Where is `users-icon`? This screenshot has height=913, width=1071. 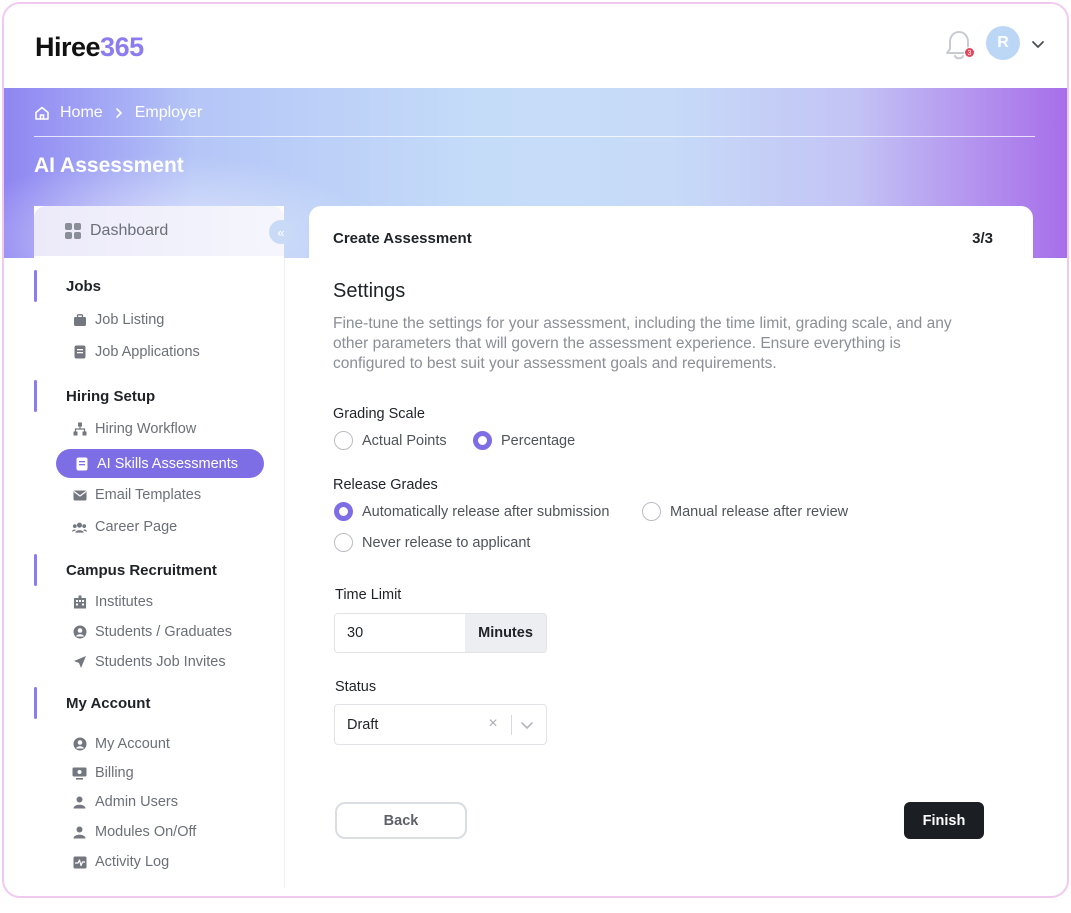 users-icon is located at coordinates (79, 527).